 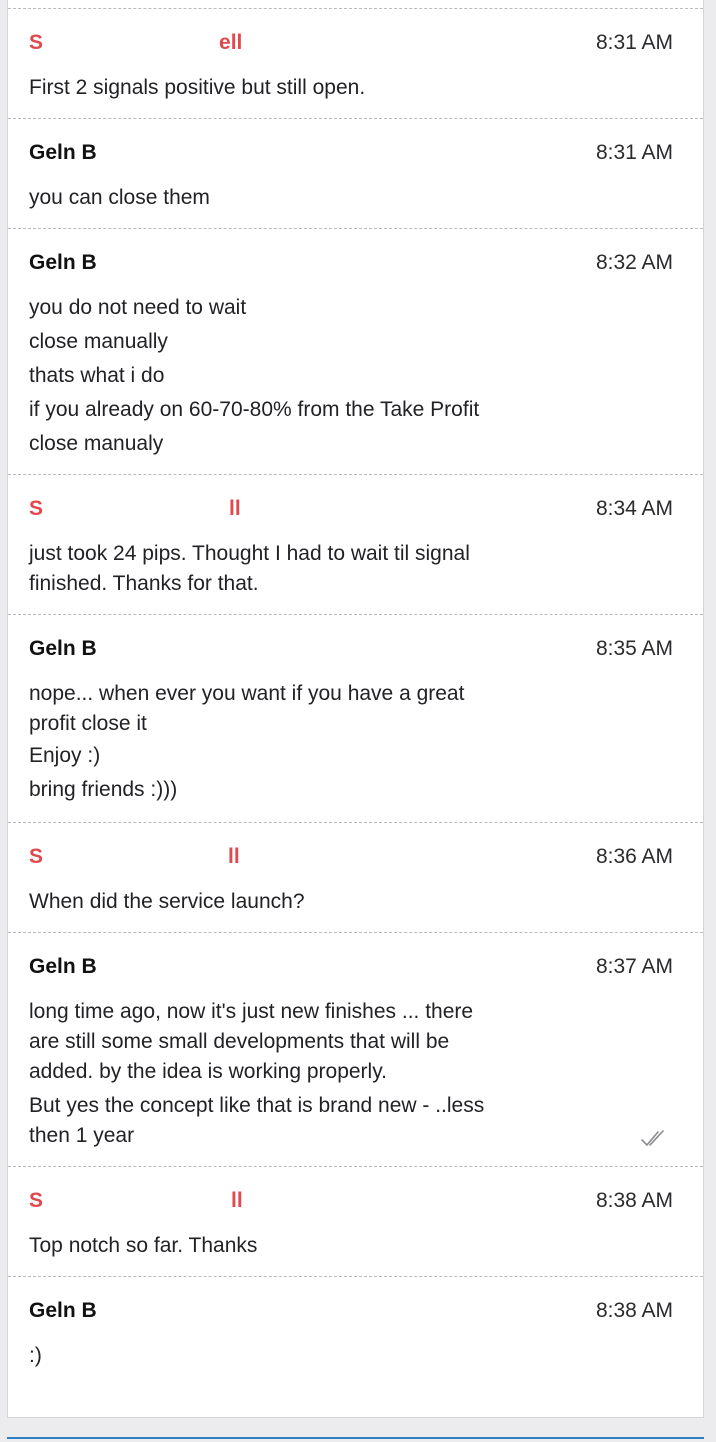 What do you see at coordinates (355, 174) in the screenshot?
I see `message-item: Geln B 8:31 AM you can close them` at bounding box center [355, 174].